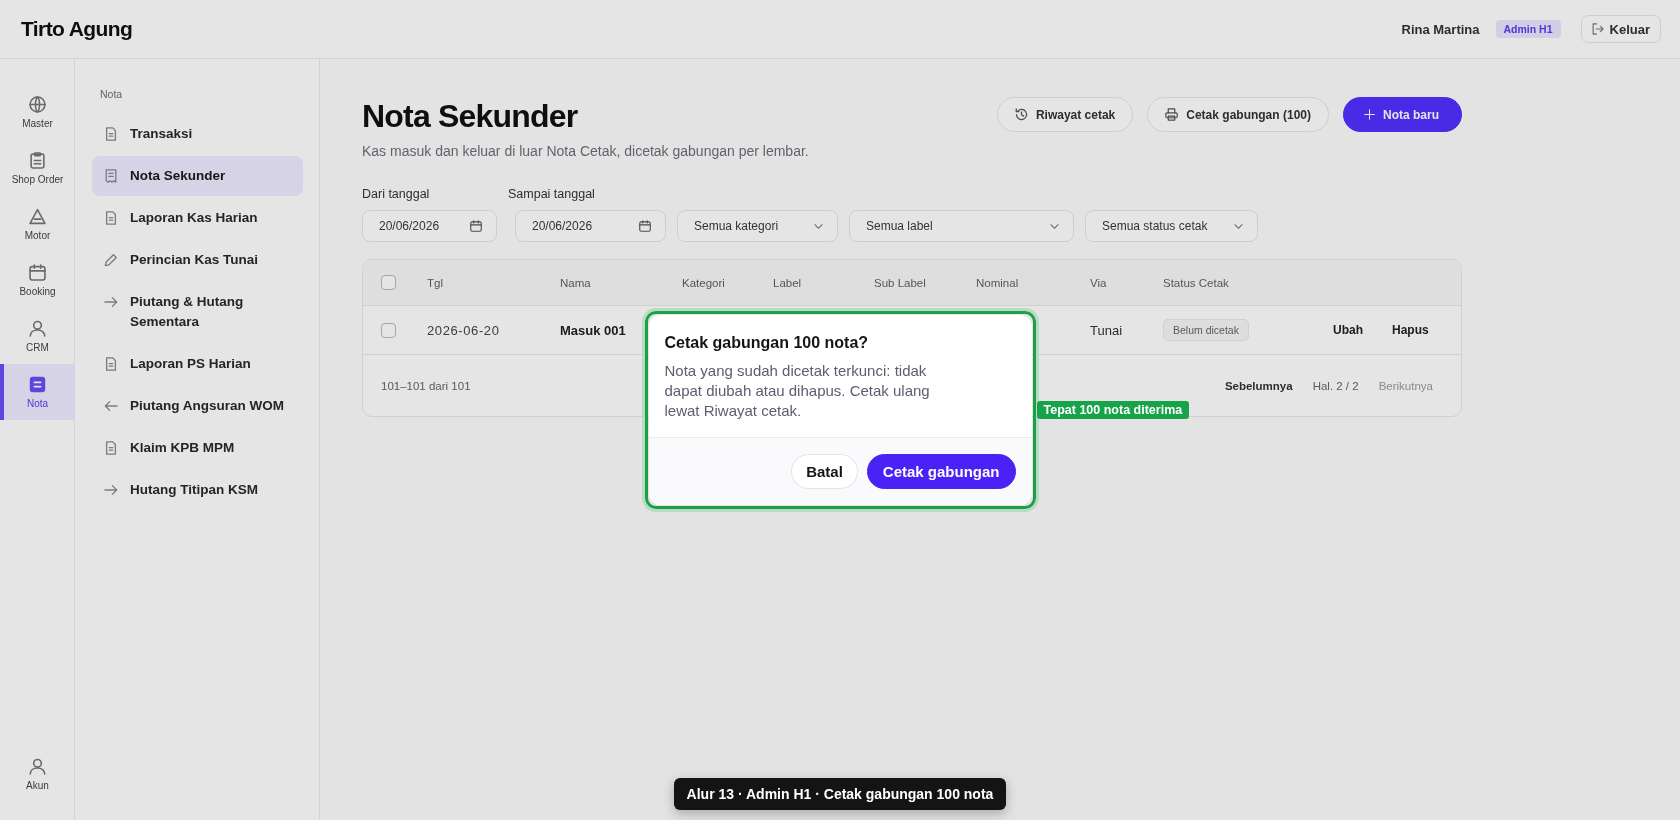 This screenshot has height=820, width=1680. Describe the element at coordinates (824, 471) in the screenshot. I see `cancel-button: Batal` at that location.